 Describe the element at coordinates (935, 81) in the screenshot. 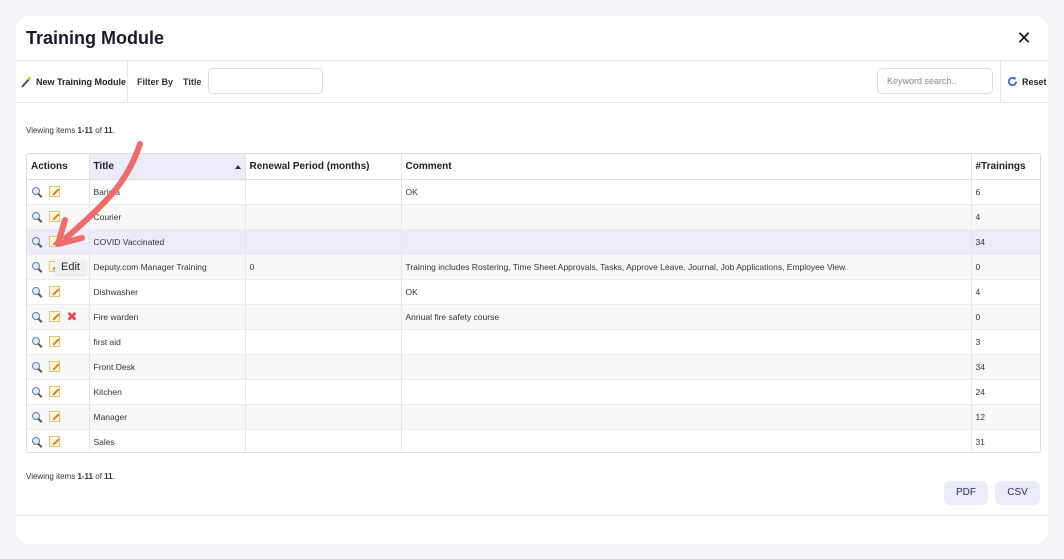

I see `keyword-search-input` at that location.